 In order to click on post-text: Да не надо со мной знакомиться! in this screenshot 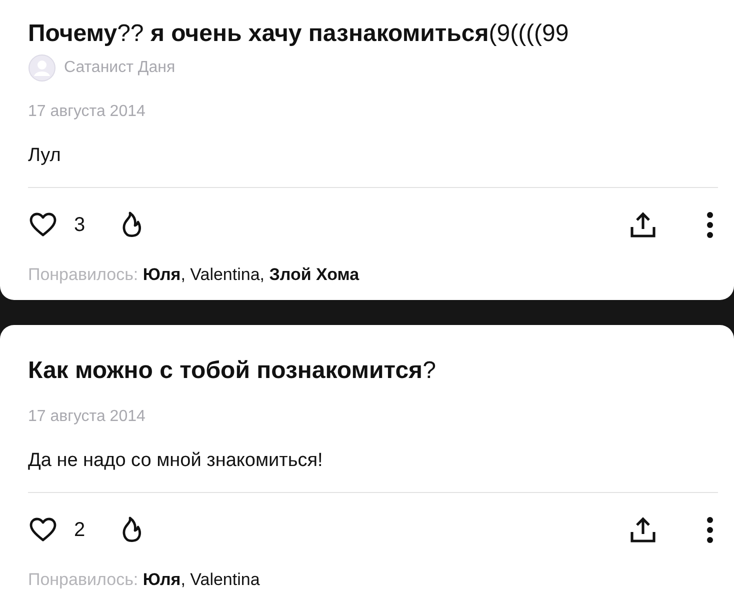, I will do `click(176, 461)`.